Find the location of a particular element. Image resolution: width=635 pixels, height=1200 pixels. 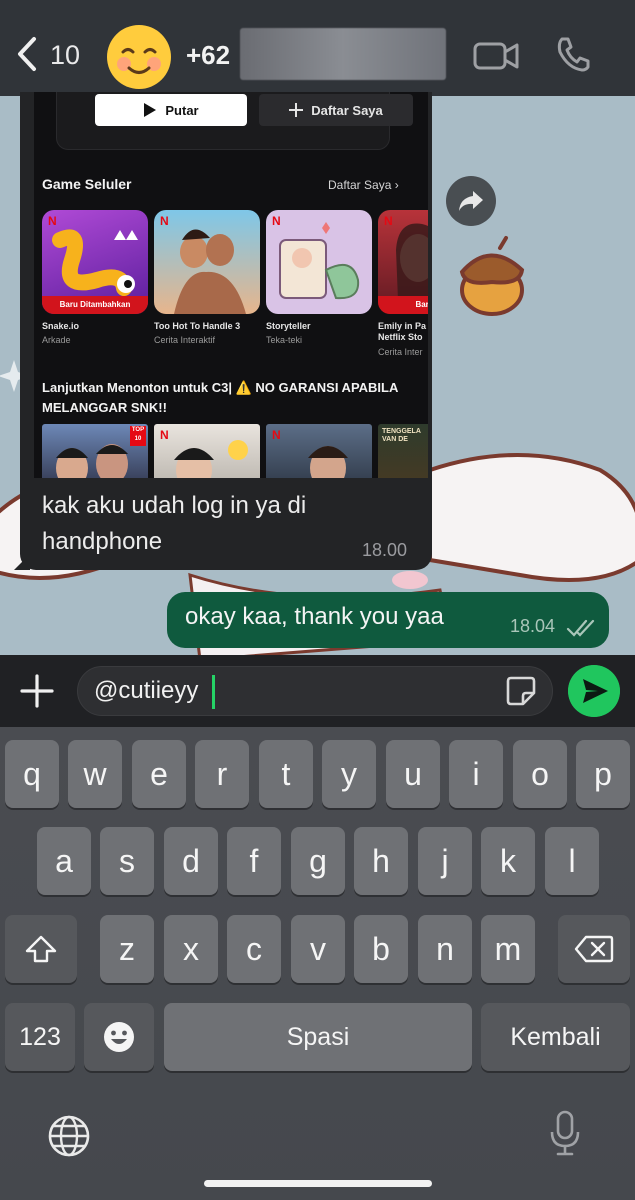

incoming-message-time: 18.00 is located at coordinates (385, 550).